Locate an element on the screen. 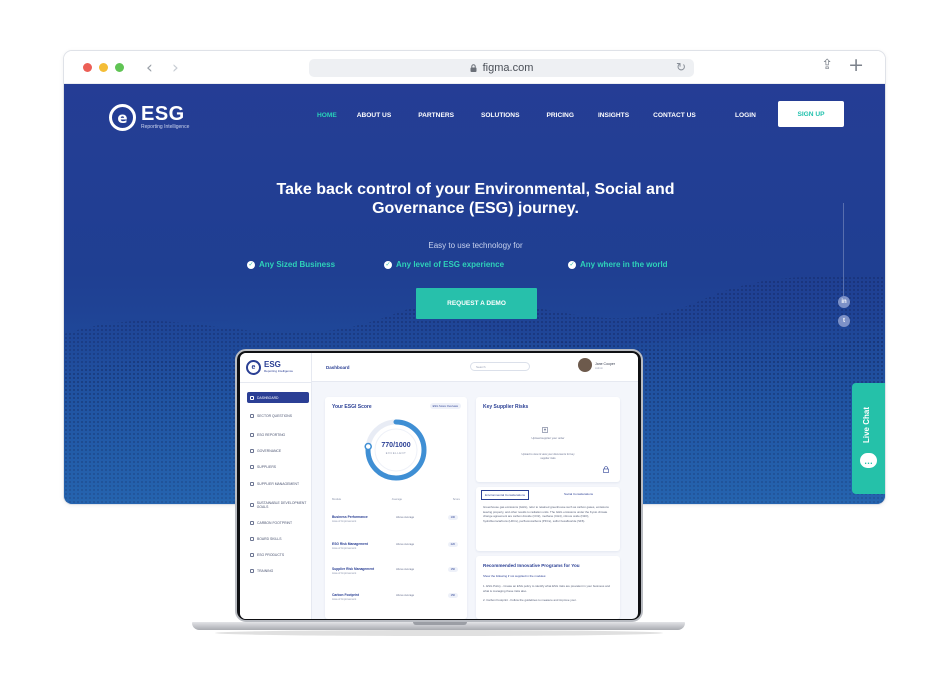  dashboard-header: Dashboard Search Jane Cooper Admin is located at coordinates (475, 367).